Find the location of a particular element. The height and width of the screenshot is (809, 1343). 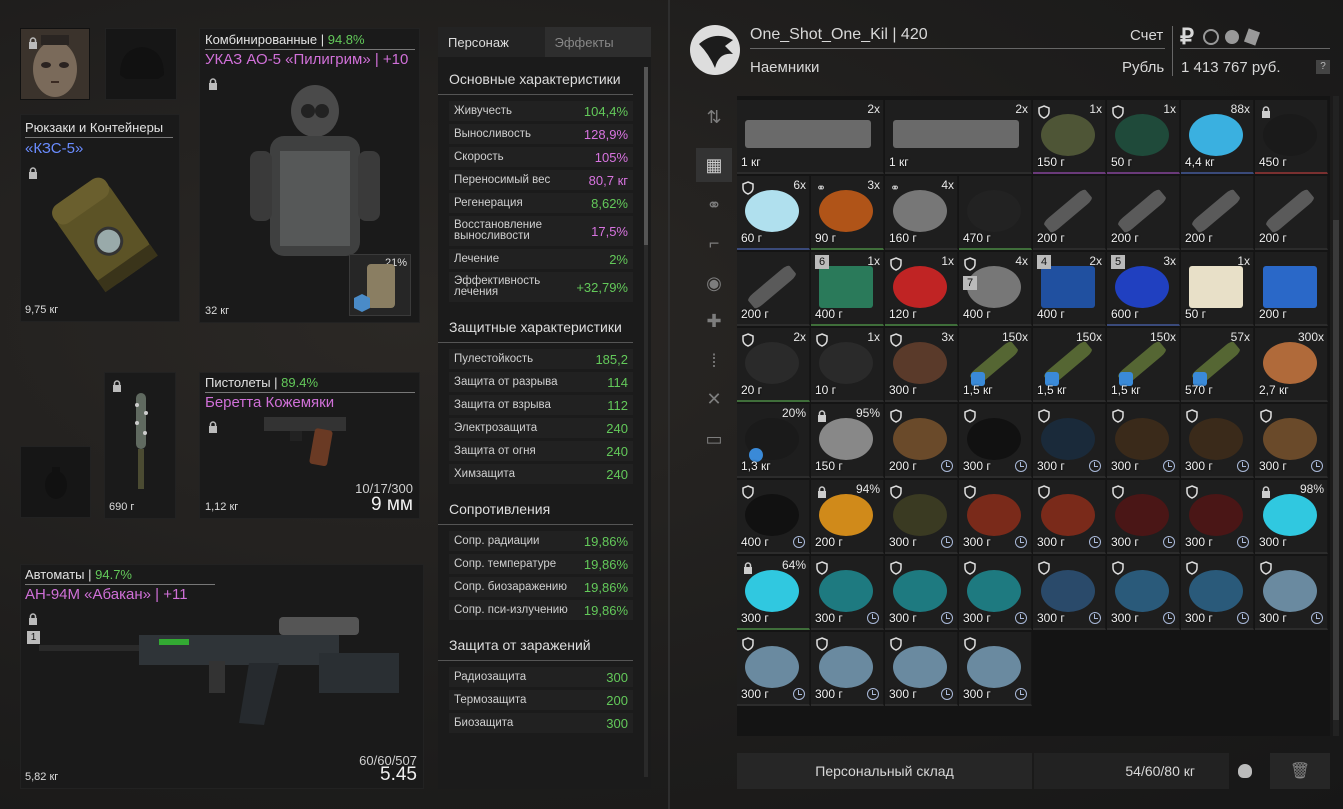

inventory-item: 5 3x 600 г is located at coordinates (1143, 289).